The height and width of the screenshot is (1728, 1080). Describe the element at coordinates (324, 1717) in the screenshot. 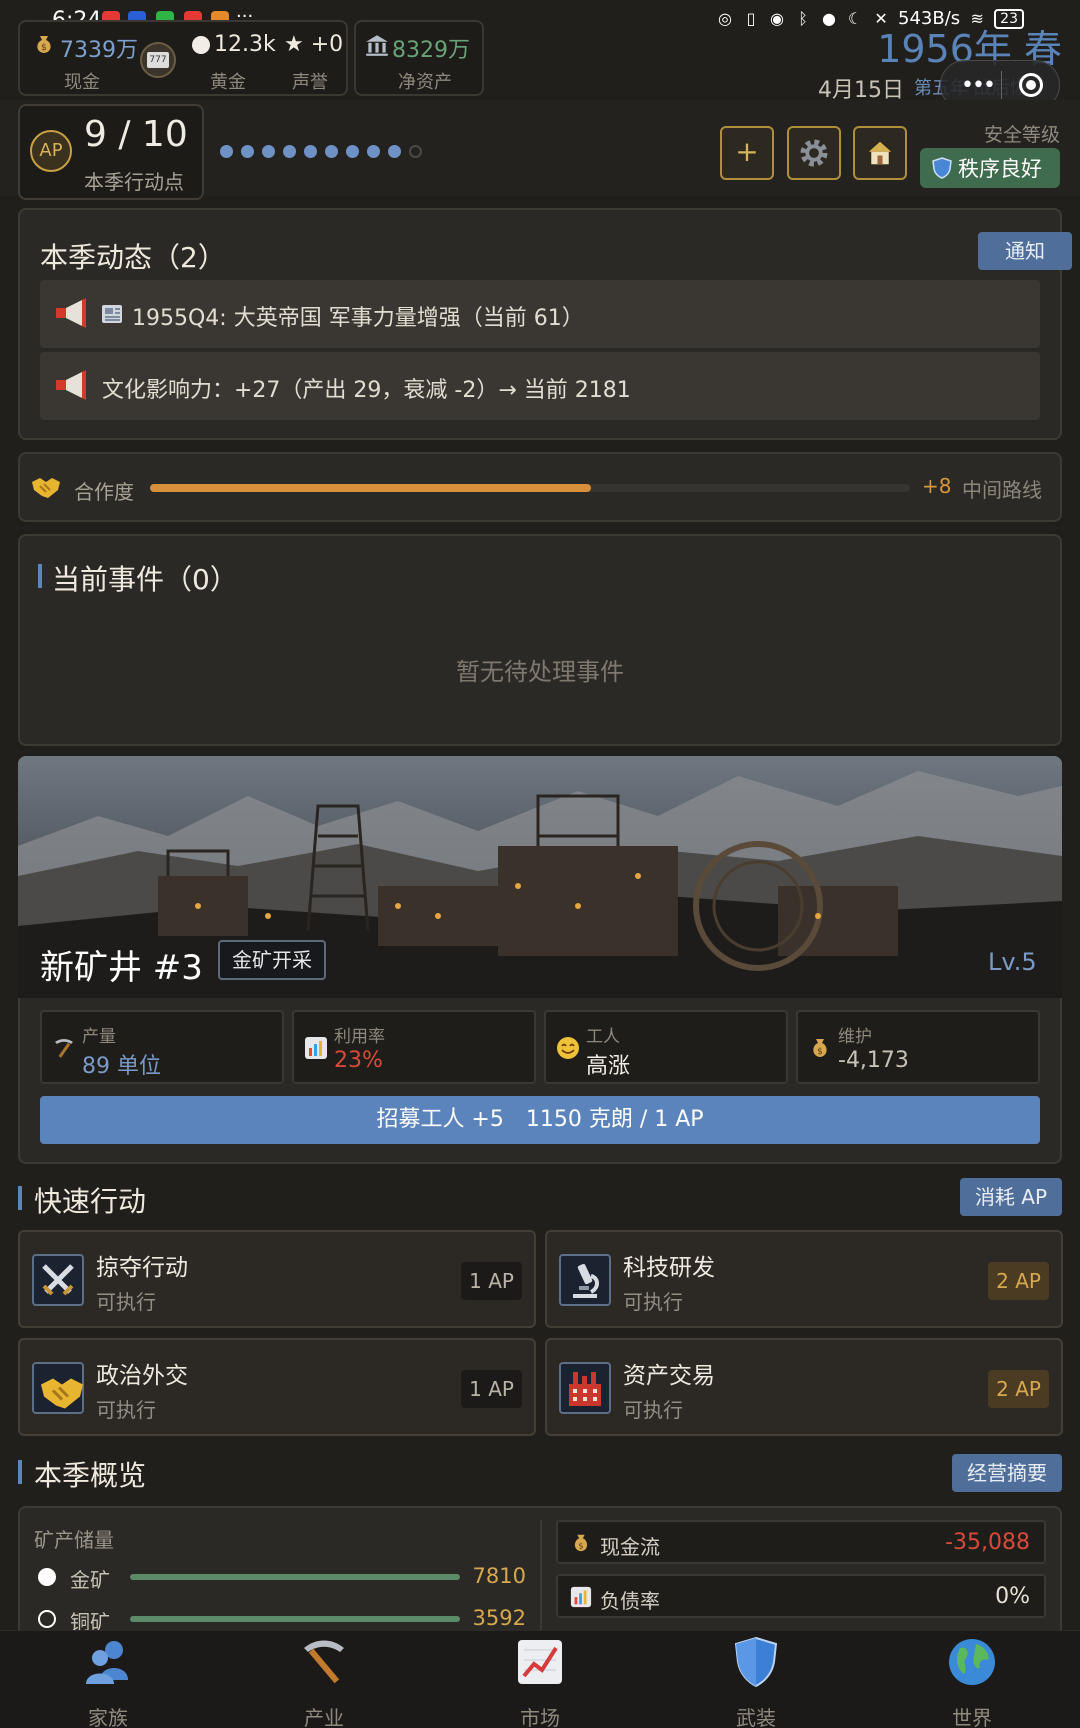

I see `nav-label: 产业` at that location.